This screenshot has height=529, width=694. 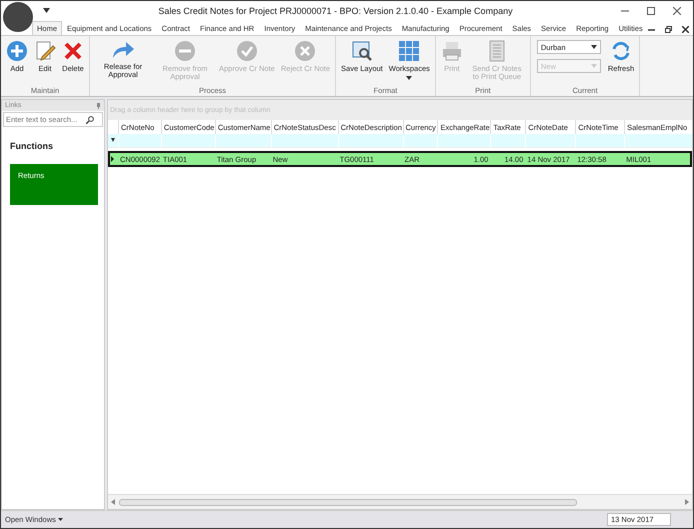 What do you see at coordinates (90, 120) in the screenshot?
I see `search-icon` at bounding box center [90, 120].